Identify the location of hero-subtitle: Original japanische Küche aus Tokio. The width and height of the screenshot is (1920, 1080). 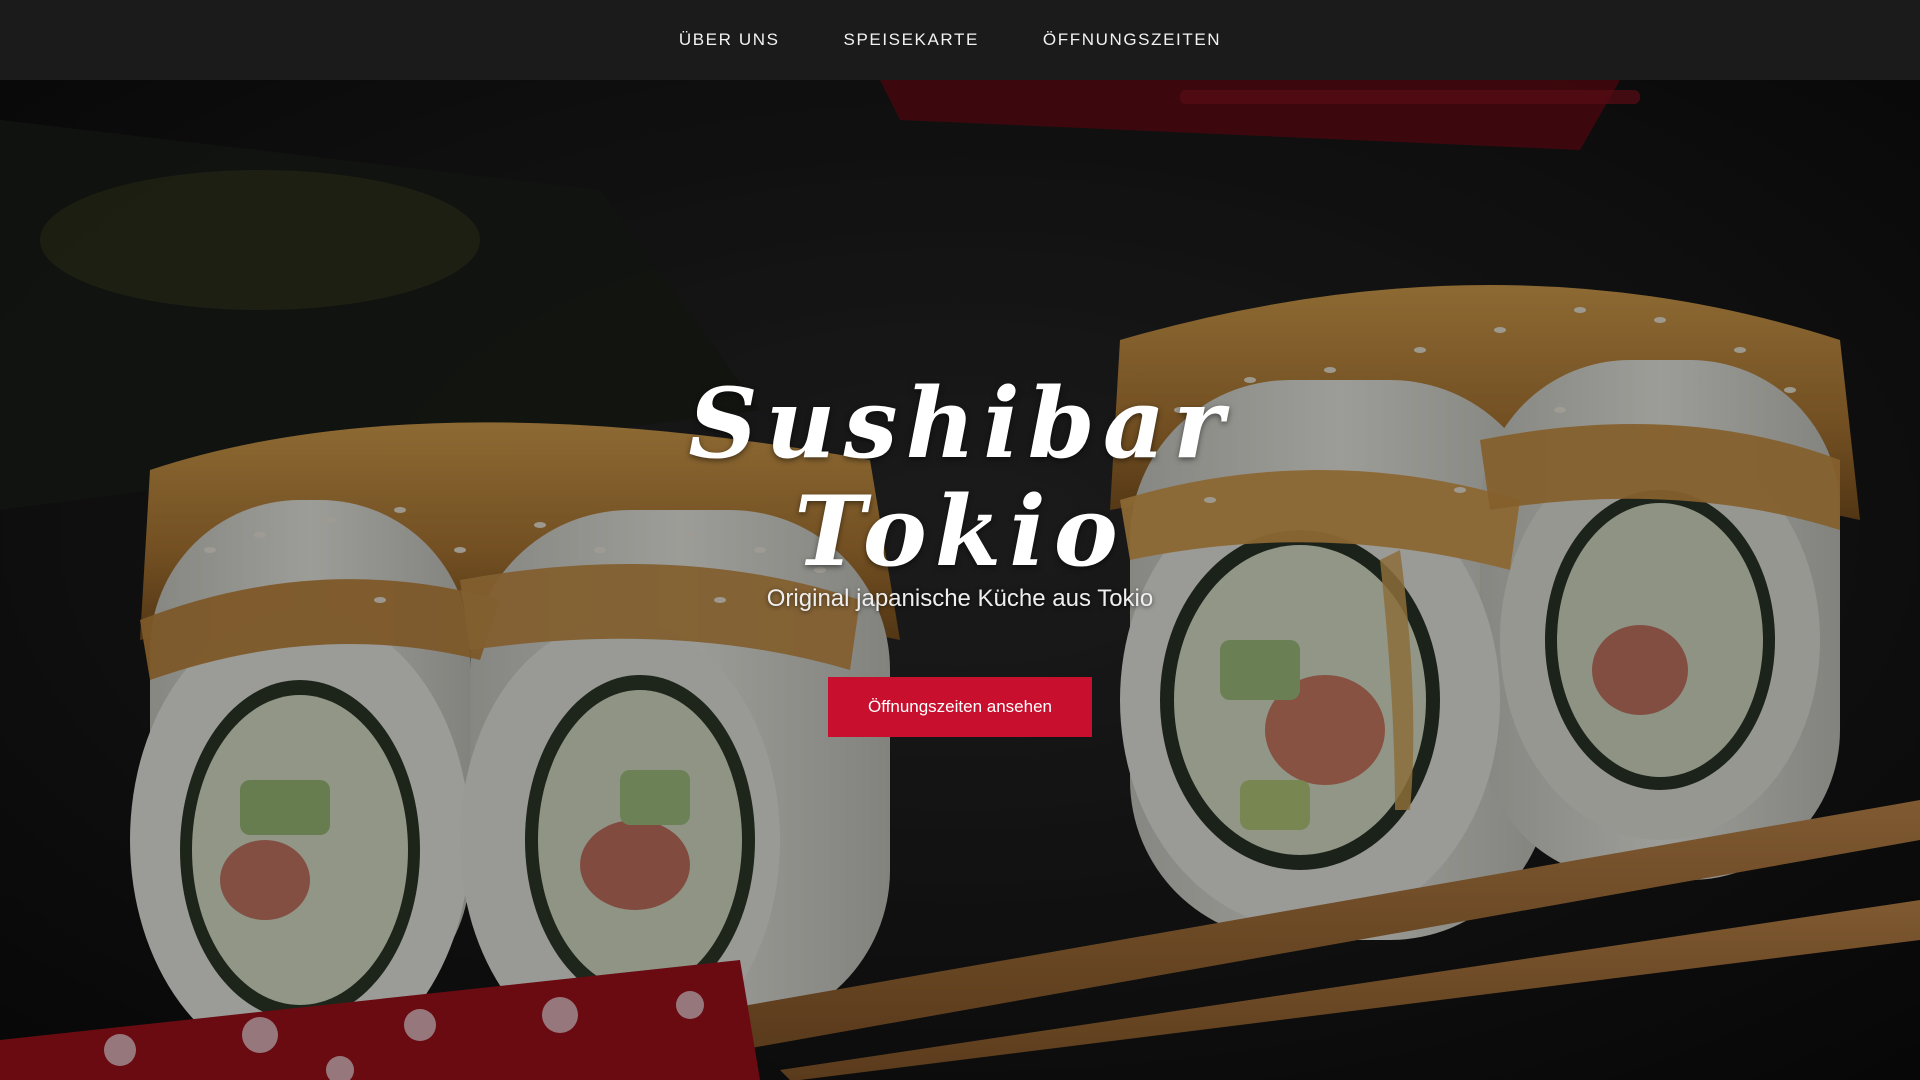
(960, 598).